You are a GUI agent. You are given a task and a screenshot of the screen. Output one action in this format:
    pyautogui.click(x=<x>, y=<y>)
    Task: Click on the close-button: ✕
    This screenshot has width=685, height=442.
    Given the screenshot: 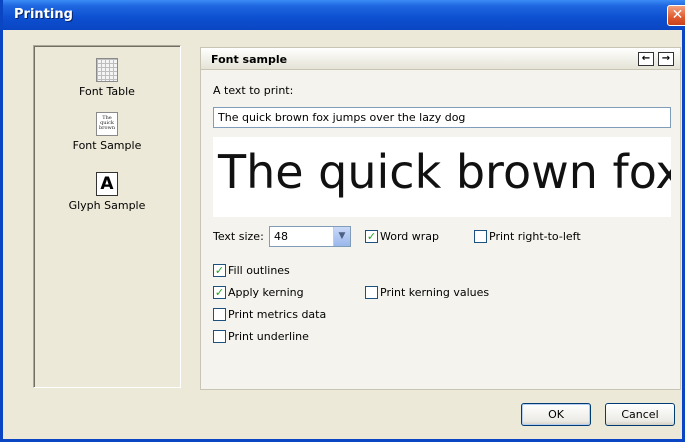 What is the action you would take?
    pyautogui.click(x=676, y=15)
    